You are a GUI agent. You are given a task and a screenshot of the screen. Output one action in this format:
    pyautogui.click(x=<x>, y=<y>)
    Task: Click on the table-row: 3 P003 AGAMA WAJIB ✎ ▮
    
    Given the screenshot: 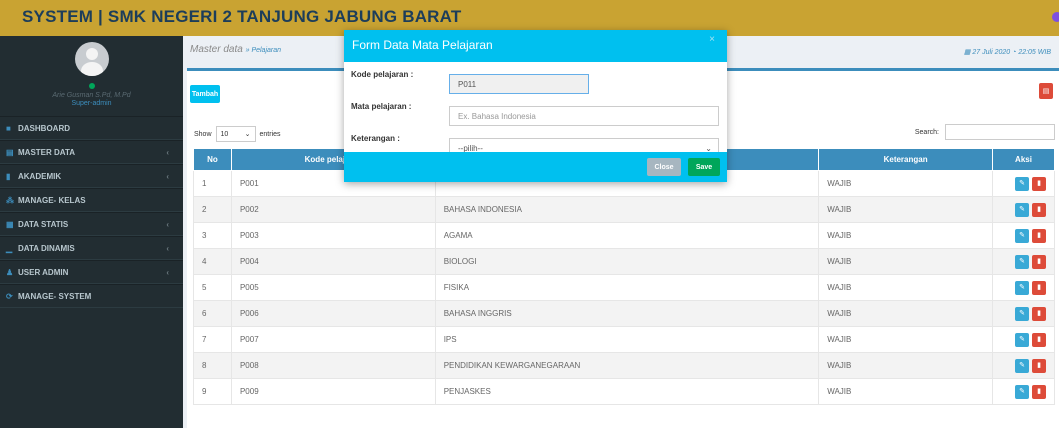 What is the action you would take?
    pyautogui.click(x=624, y=235)
    